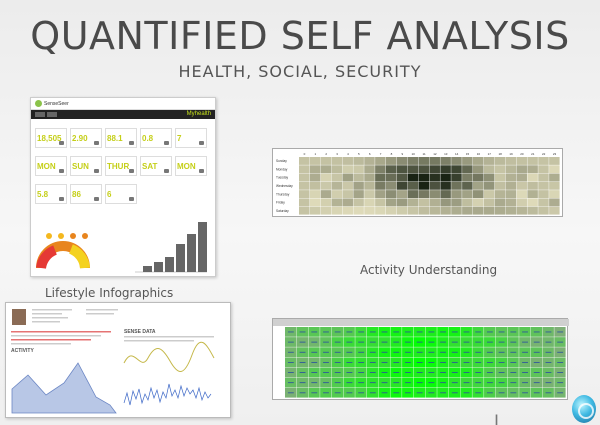 This screenshot has width=600, height=425. Describe the element at coordinates (337, 154) in the screenshot. I see `heatmap-col-label: 3` at that location.